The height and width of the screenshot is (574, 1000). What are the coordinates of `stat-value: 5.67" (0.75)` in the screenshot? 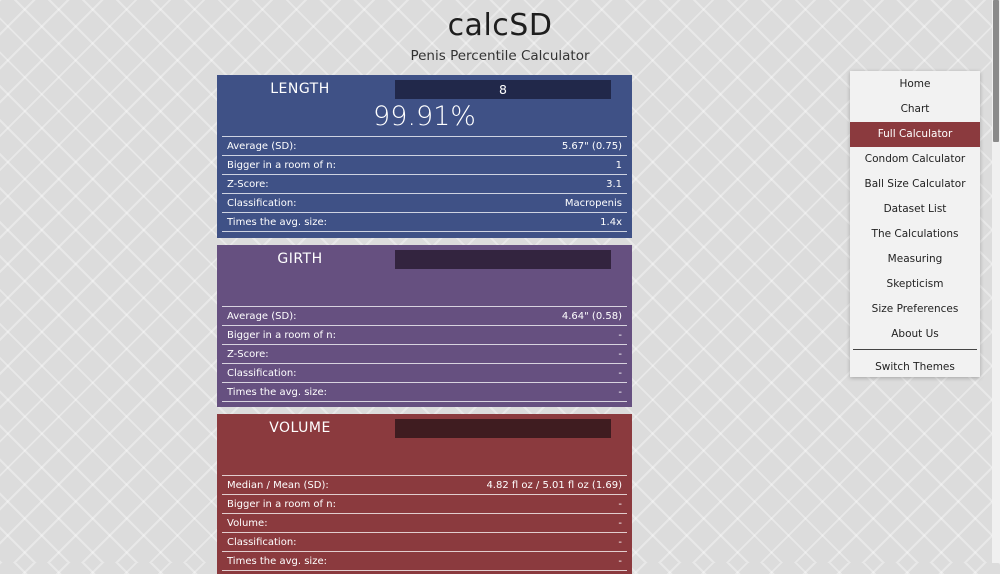 It's located at (591, 146).